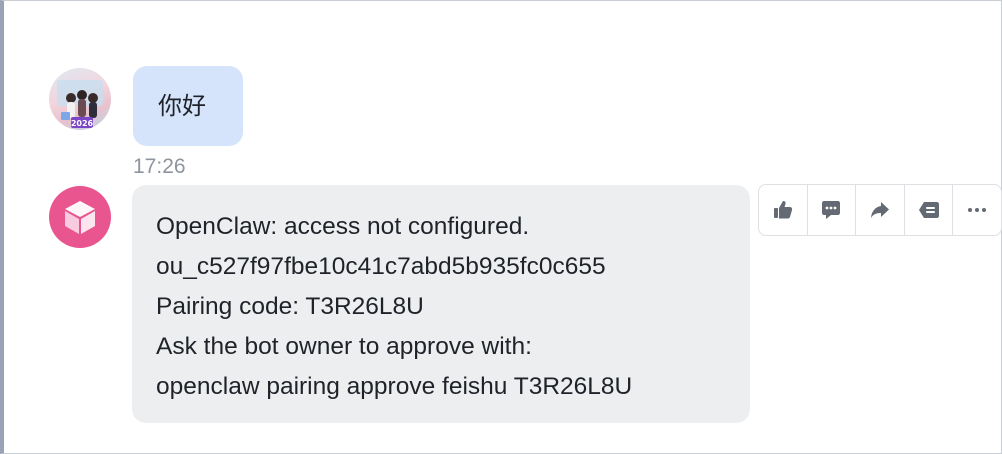 The height and width of the screenshot is (454, 1002). I want to click on forward-button, so click(880, 210).